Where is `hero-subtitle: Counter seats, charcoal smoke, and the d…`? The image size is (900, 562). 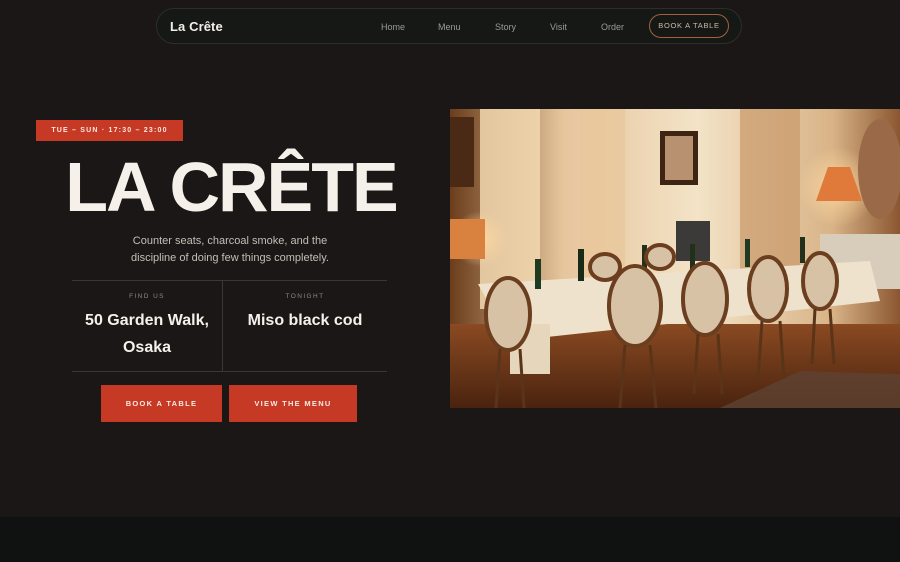
hero-subtitle: Counter seats, charcoal smoke, and the d… is located at coordinates (230, 250).